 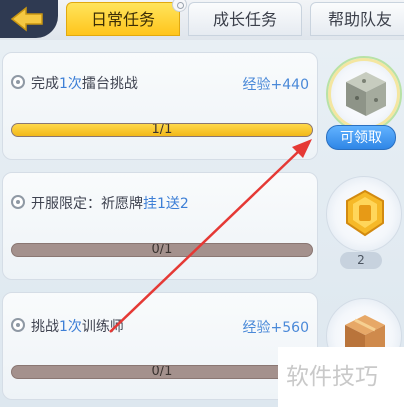 I want to click on golden-token-icon, so click(x=365, y=213).